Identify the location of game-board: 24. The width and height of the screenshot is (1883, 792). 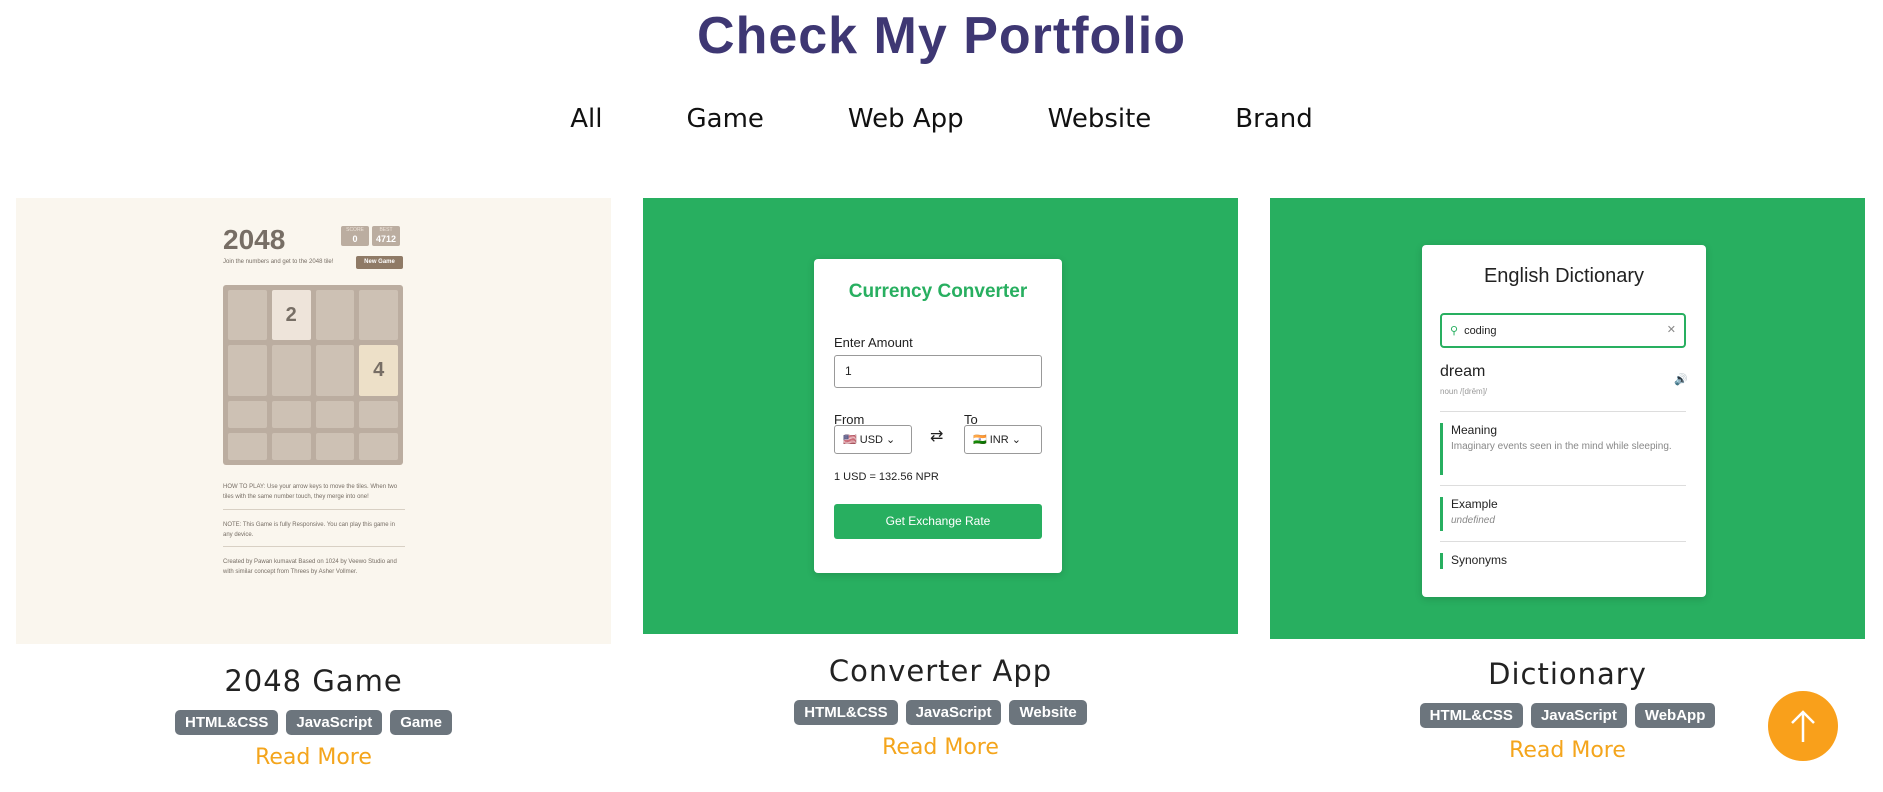
(313, 375).